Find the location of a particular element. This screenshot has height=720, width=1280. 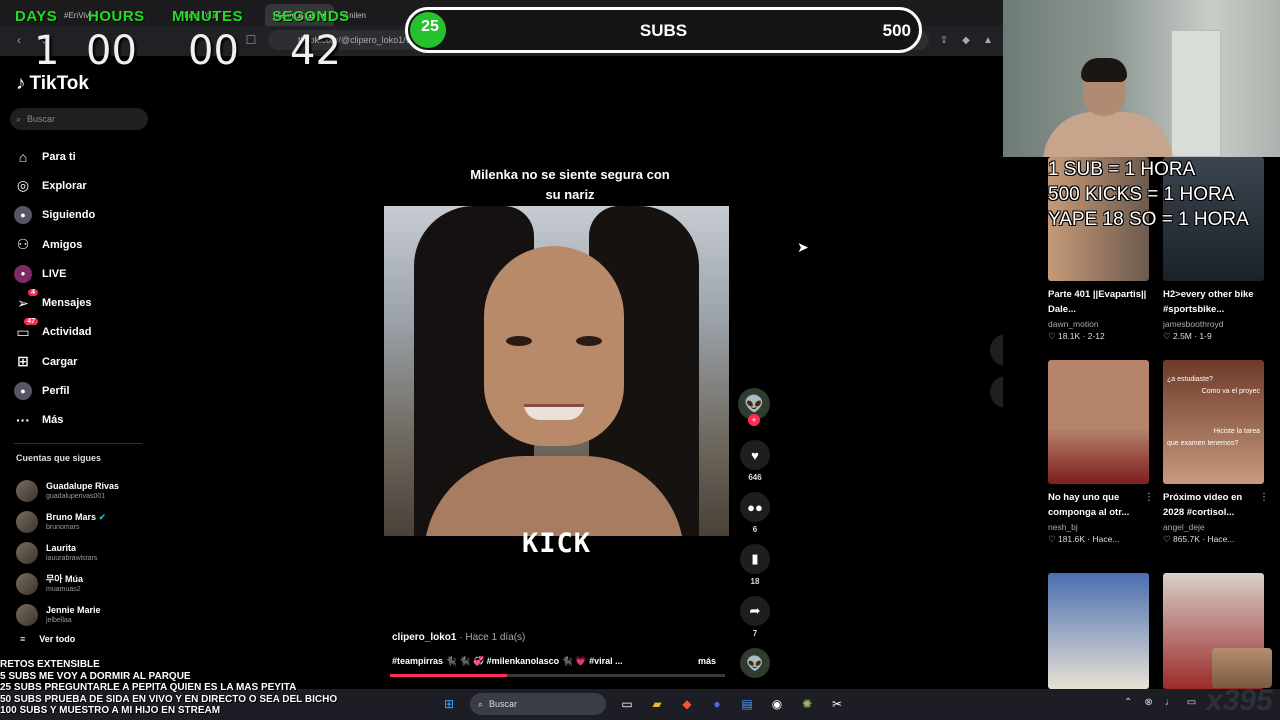

bookmark-icon: ▮ is located at coordinates (755, 559).